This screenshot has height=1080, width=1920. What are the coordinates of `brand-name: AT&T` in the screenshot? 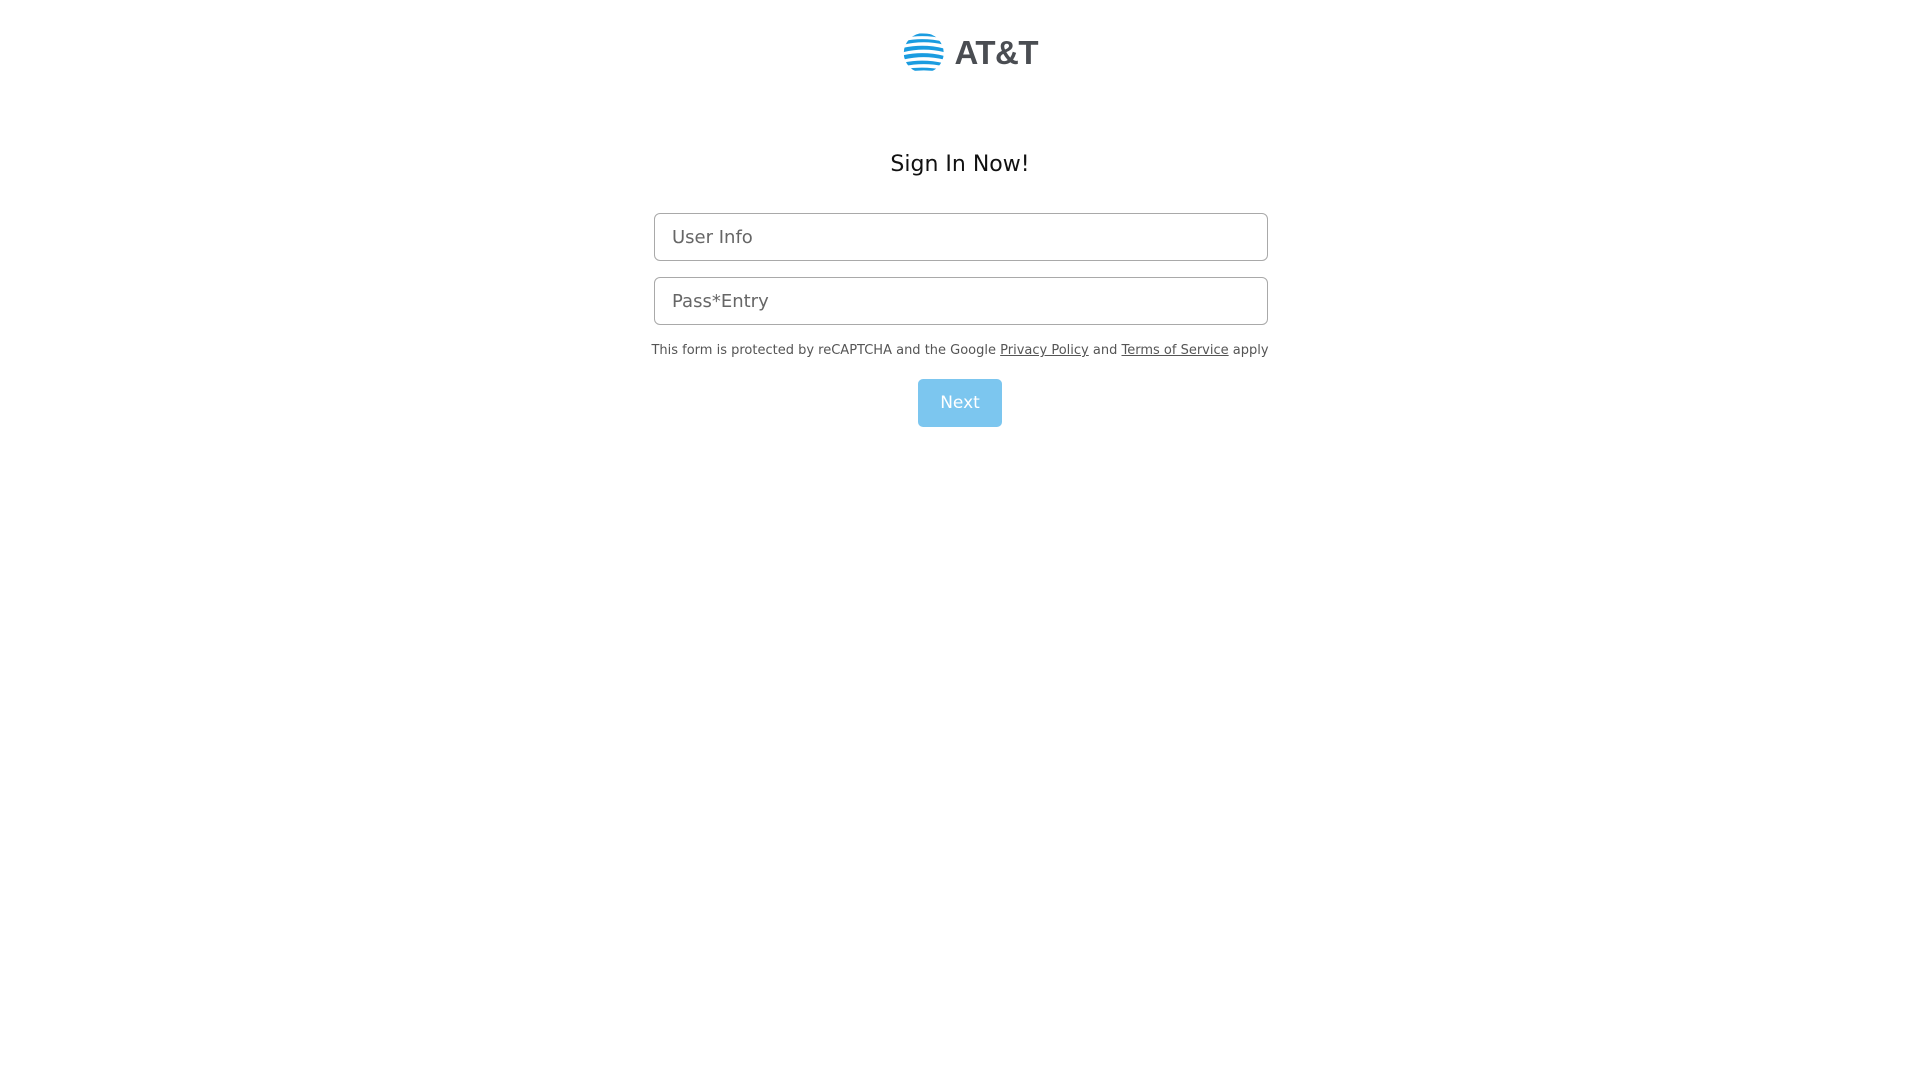 It's located at (996, 52).